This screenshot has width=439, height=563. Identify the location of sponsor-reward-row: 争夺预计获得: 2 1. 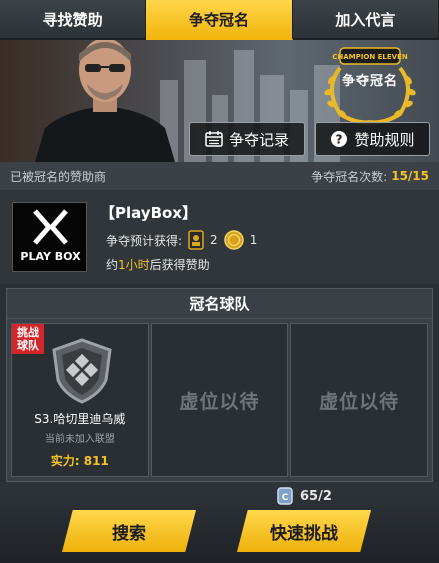
(181, 240).